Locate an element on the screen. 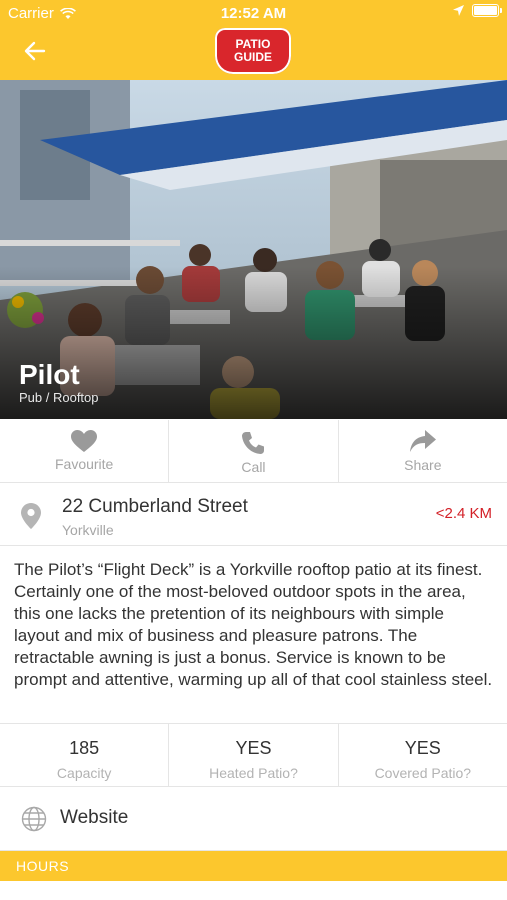 The width and height of the screenshot is (507, 900). neighbourhood: Yorkville is located at coordinates (88, 530).